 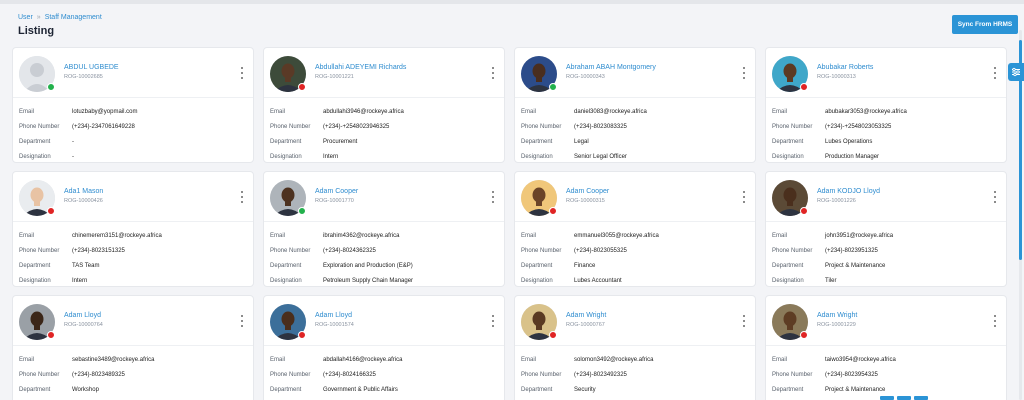 What do you see at coordinates (25, 17) in the screenshot?
I see `breadcrumb-item-user: User` at bounding box center [25, 17].